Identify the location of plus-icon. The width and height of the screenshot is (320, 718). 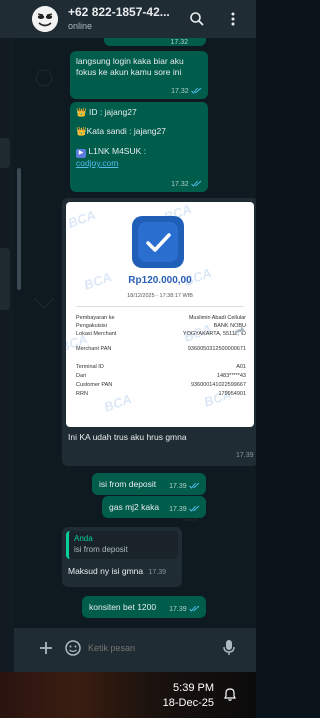
(46, 648).